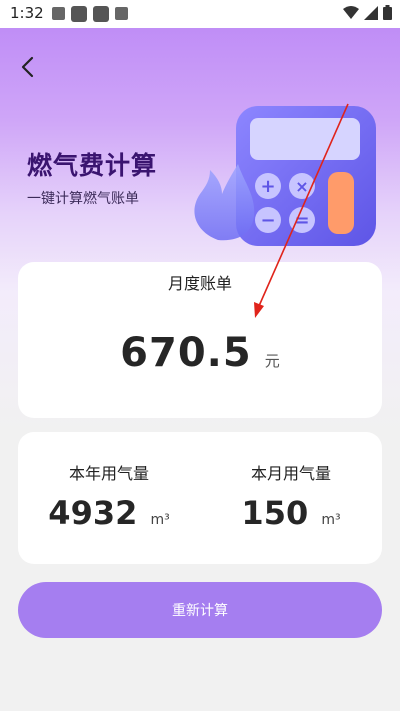  I want to click on yearly-usage-row: 4932 m³, so click(109, 513).